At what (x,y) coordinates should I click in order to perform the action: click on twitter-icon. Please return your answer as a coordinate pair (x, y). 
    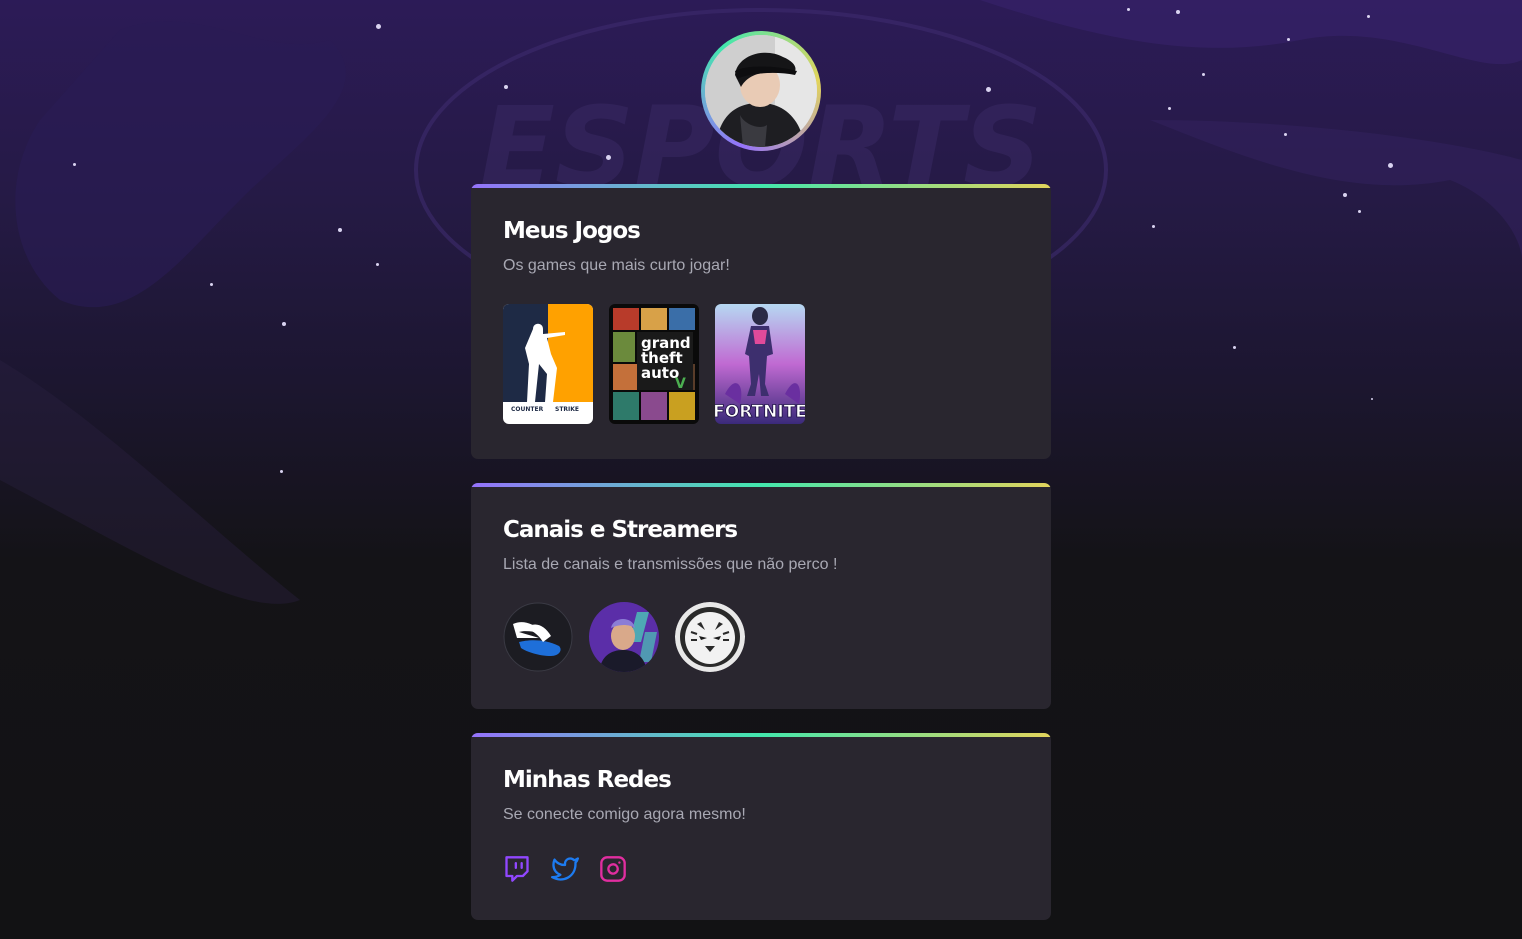
    Looking at the image, I should click on (565, 869).